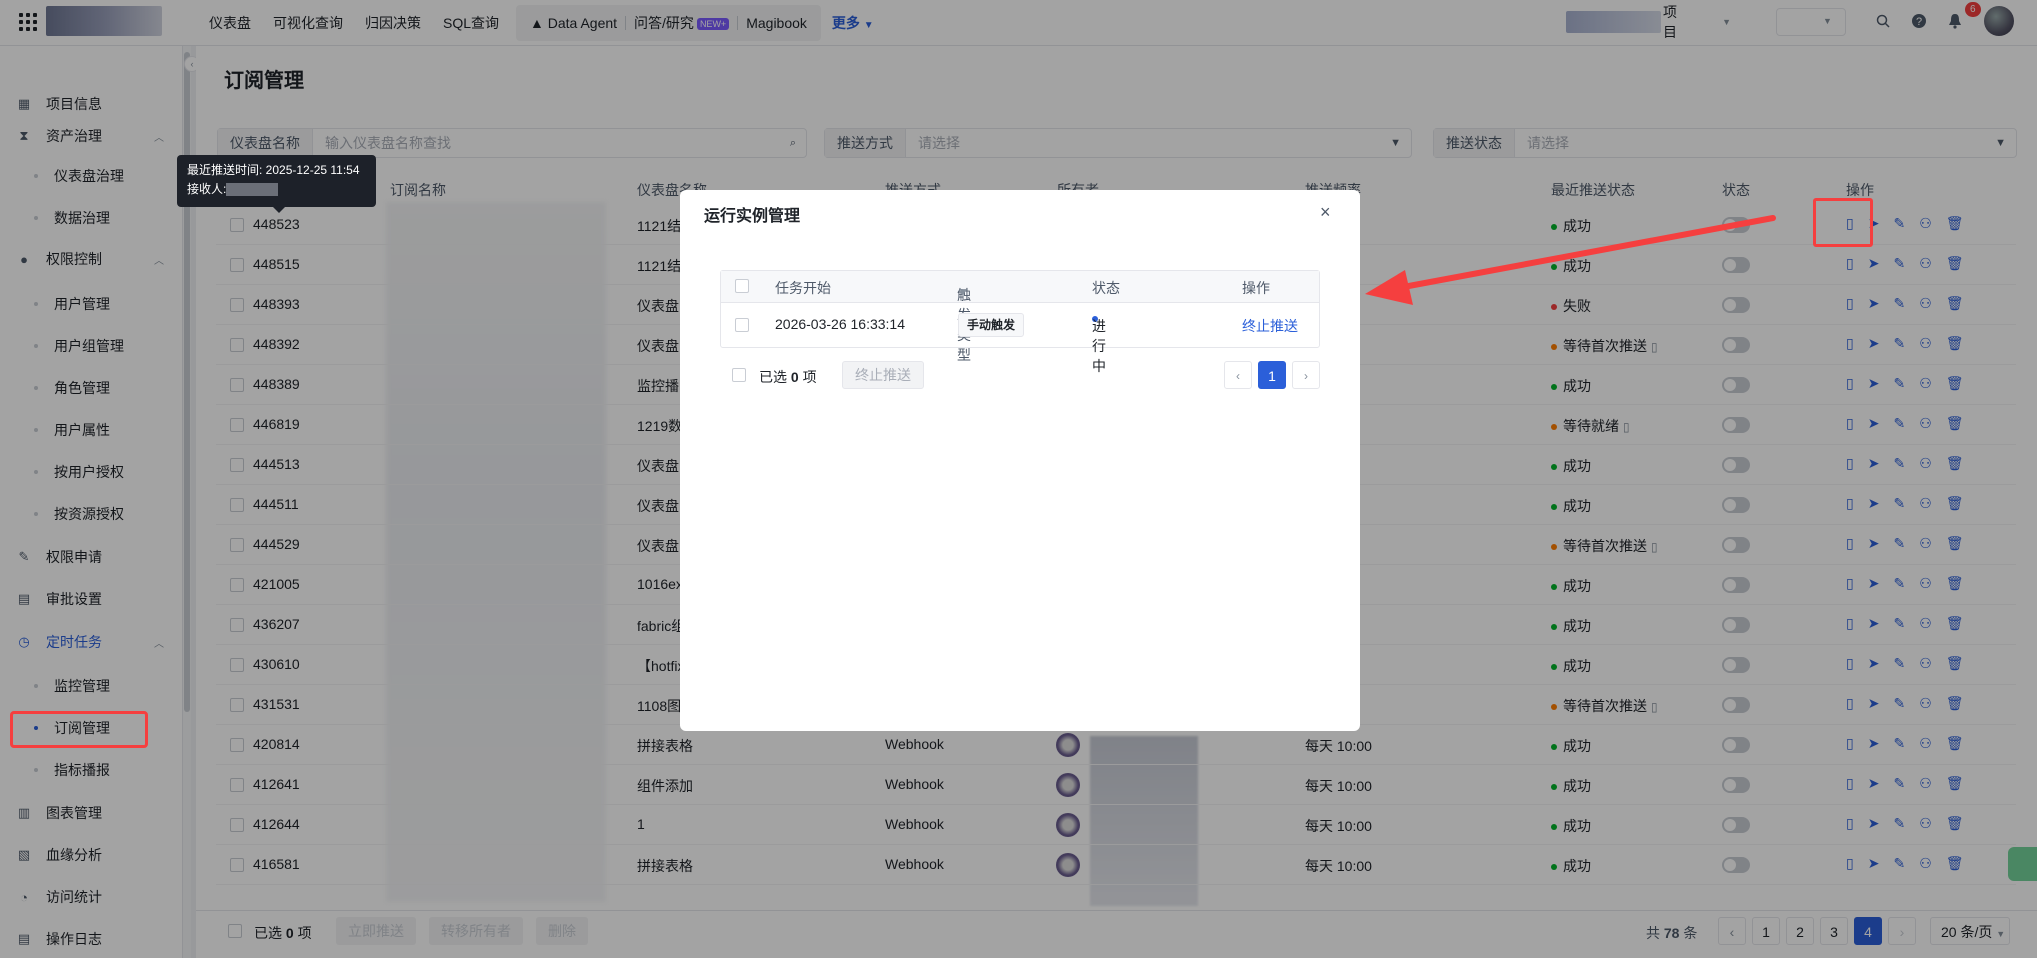 The height and width of the screenshot is (958, 2037). What do you see at coordinates (1020, 376) in the screenshot?
I see `modal-footer: 已选 0 项 终止推送 ‹ 1 ›` at bounding box center [1020, 376].